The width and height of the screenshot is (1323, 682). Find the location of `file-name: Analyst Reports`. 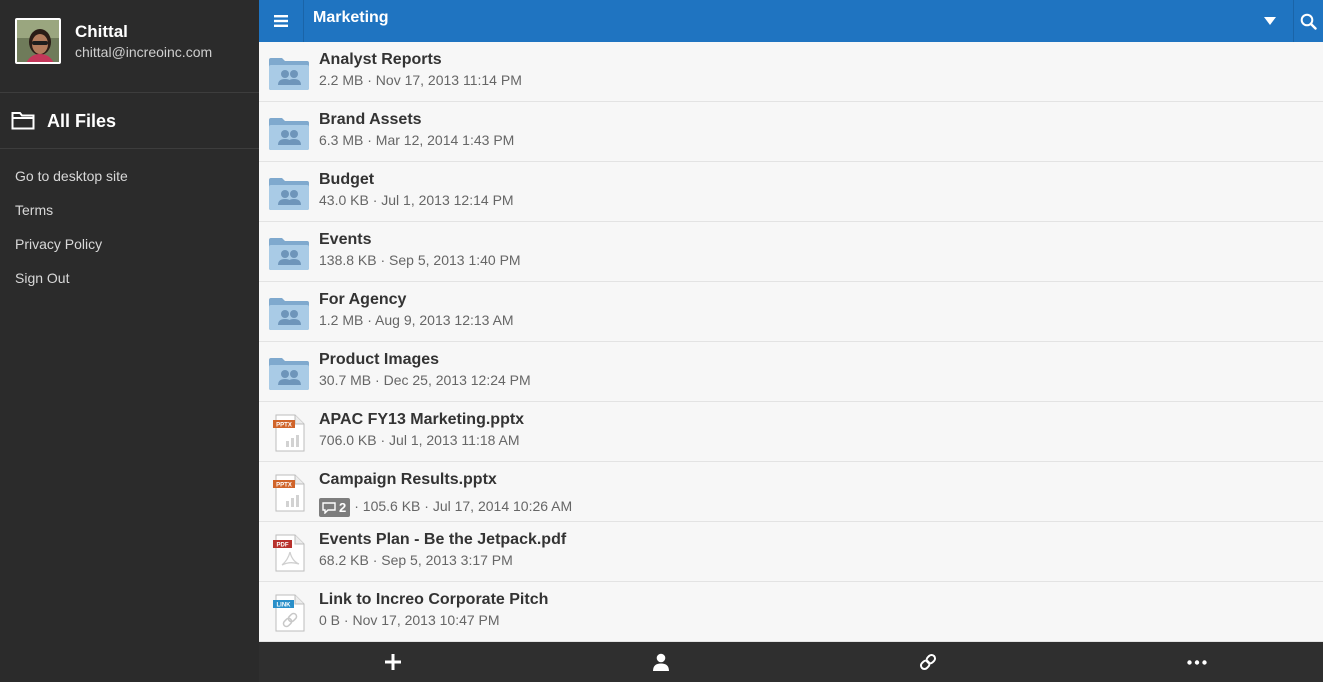

file-name: Analyst Reports is located at coordinates (380, 59).